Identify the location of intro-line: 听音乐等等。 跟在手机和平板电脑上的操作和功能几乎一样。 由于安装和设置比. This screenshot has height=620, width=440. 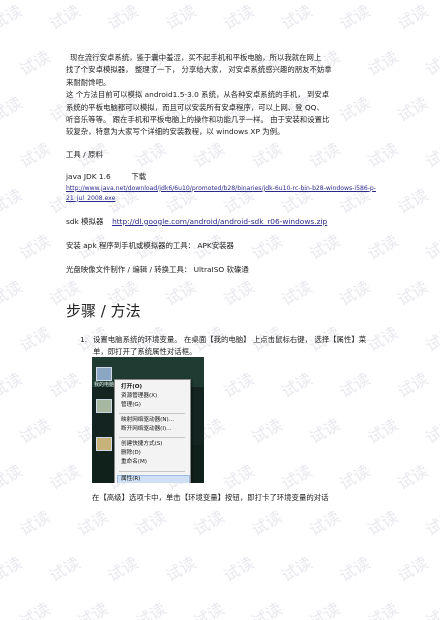
(198, 120).